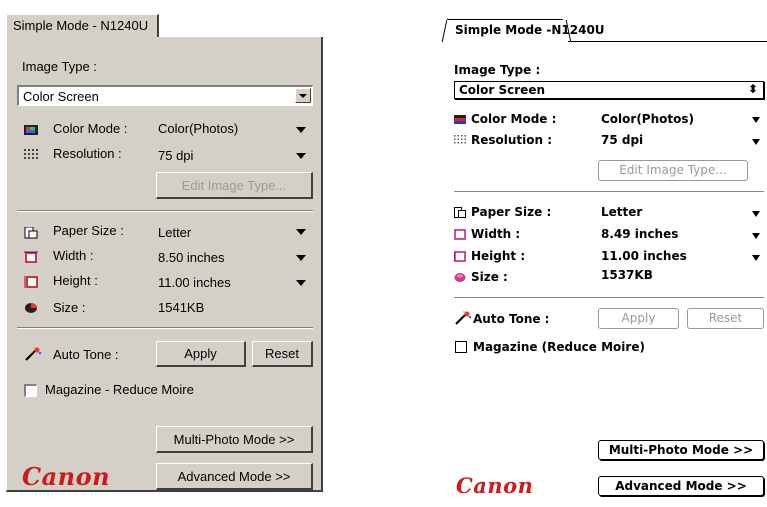 Image resolution: width=767 pixels, height=507 pixels. Describe the element at coordinates (181, 307) in the screenshot. I see `size-value: 1541KB` at that location.